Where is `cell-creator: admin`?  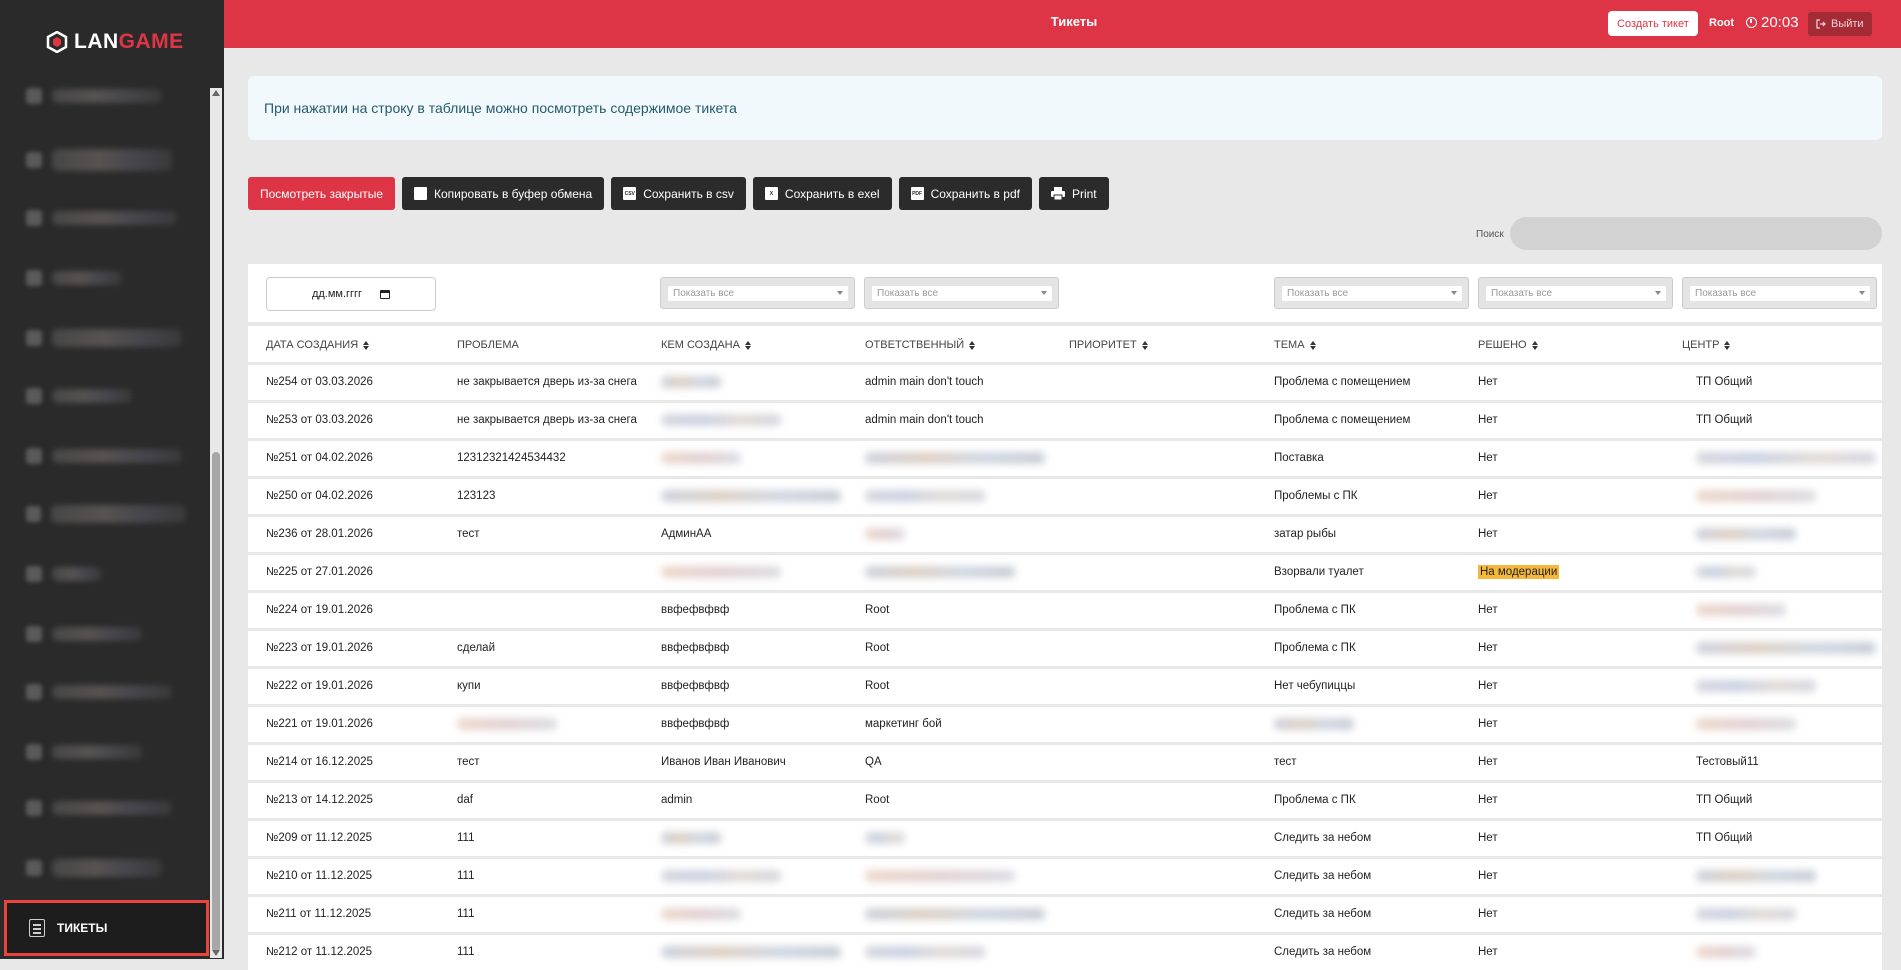 cell-creator: admin is located at coordinates (677, 800).